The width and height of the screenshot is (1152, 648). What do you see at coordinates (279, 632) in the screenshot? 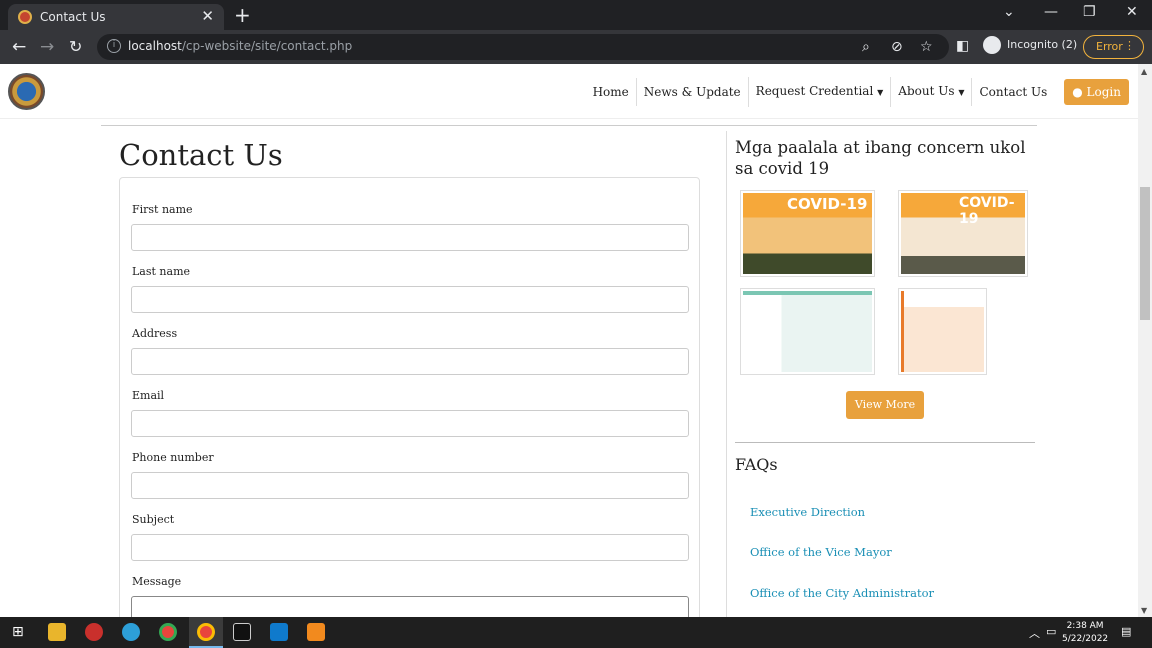
I see `vscode-icon` at bounding box center [279, 632].